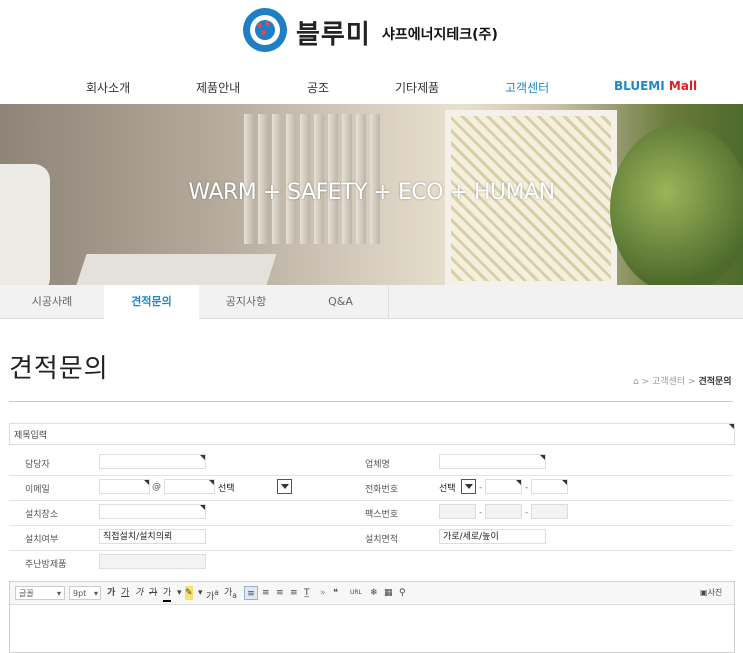  I want to click on form-row: 이메일 @ 선택 전화번호 선택 - -, so click(371, 488).